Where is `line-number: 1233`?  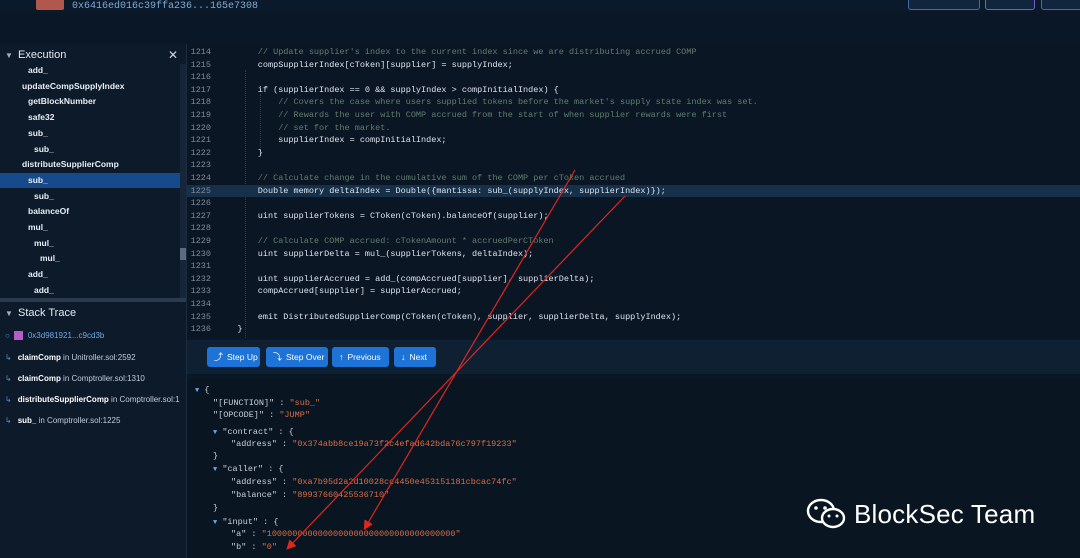 line-number: 1233 is located at coordinates (200, 291).